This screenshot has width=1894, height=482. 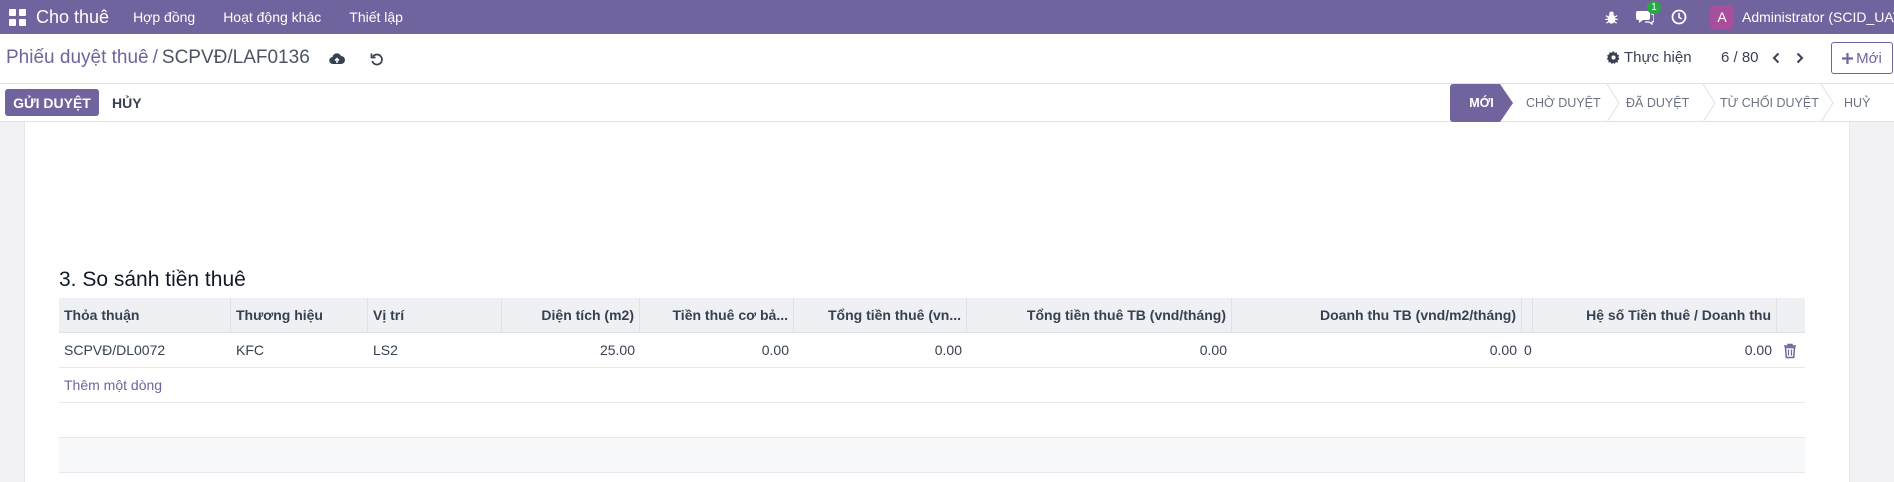 What do you see at coordinates (435, 315) in the screenshot?
I see `column-header-location: Vị trí` at bounding box center [435, 315].